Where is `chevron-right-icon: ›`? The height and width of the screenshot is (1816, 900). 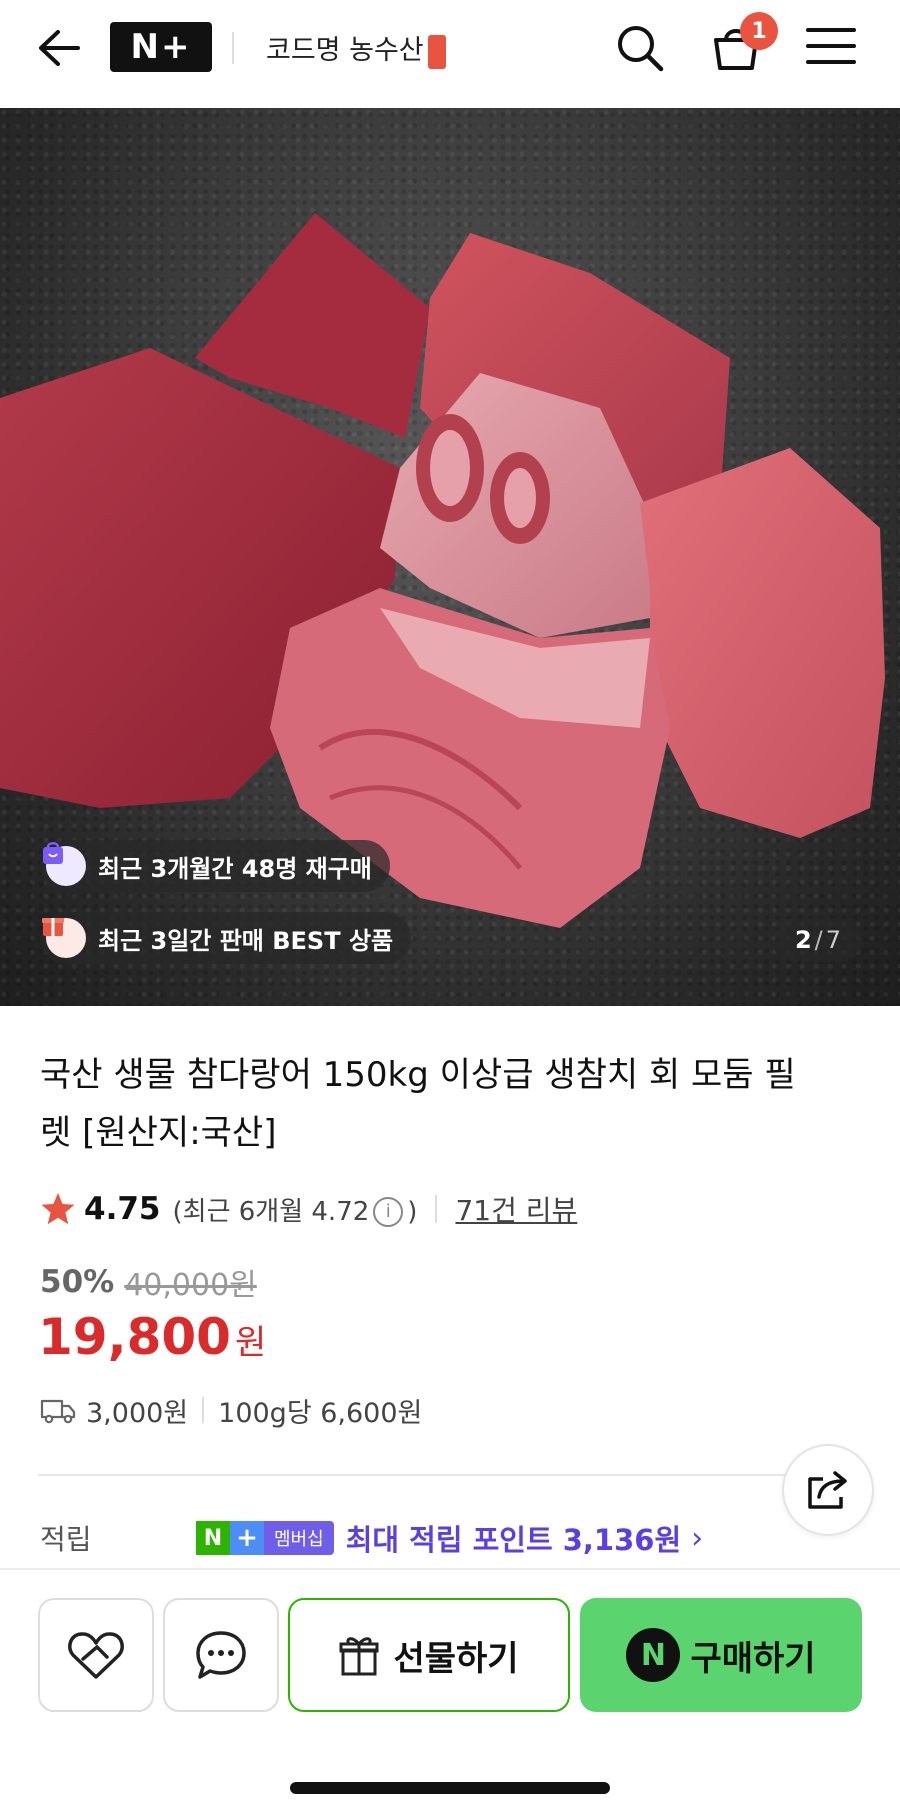
chevron-right-icon: › is located at coordinates (697, 1538).